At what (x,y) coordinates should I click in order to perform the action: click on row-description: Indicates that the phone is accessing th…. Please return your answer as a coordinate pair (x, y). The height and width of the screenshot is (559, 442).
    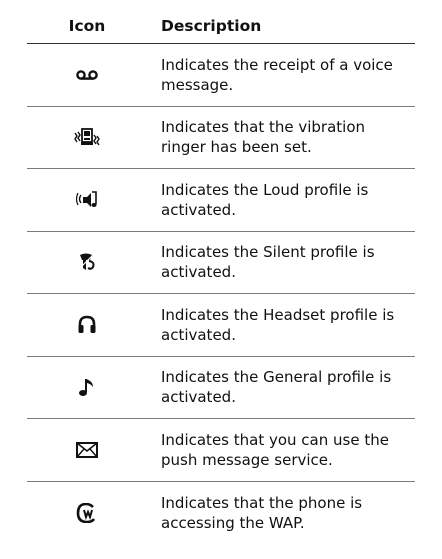
    Looking at the image, I should click on (262, 512).